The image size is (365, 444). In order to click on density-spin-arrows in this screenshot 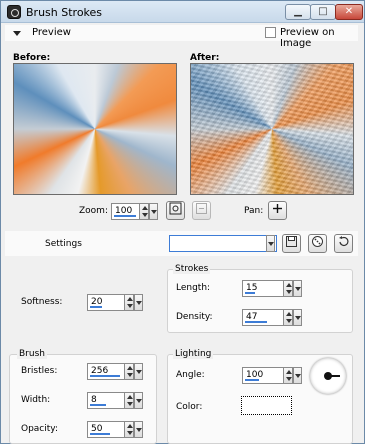, I will do `click(288, 317)`.